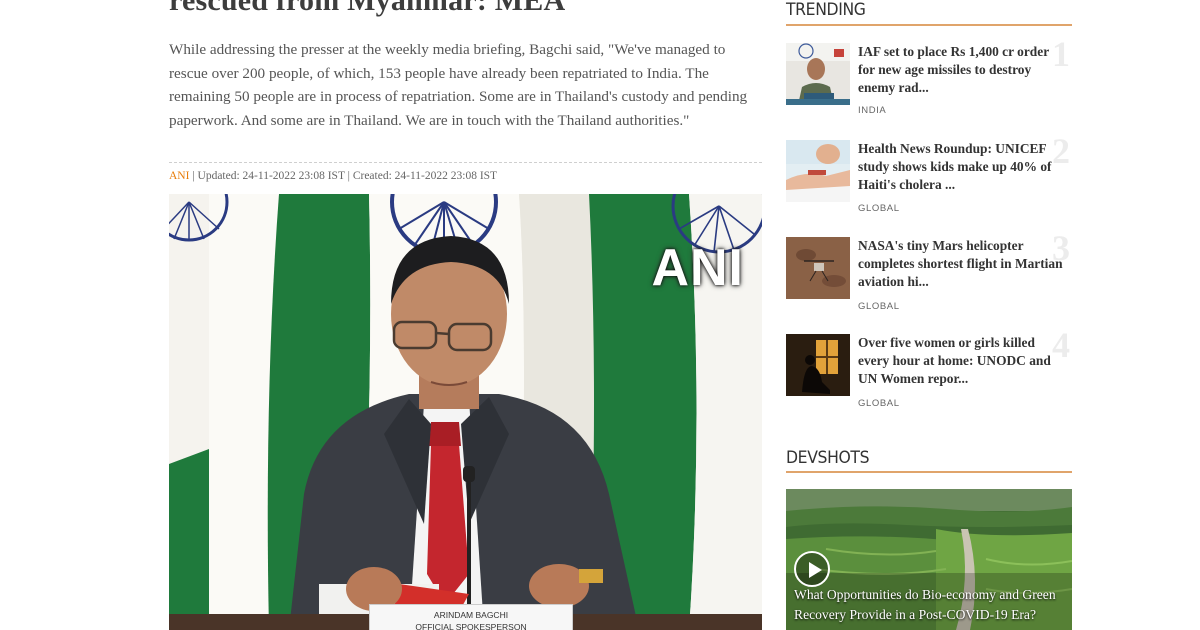  I want to click on play-icon, so click(812, 569).